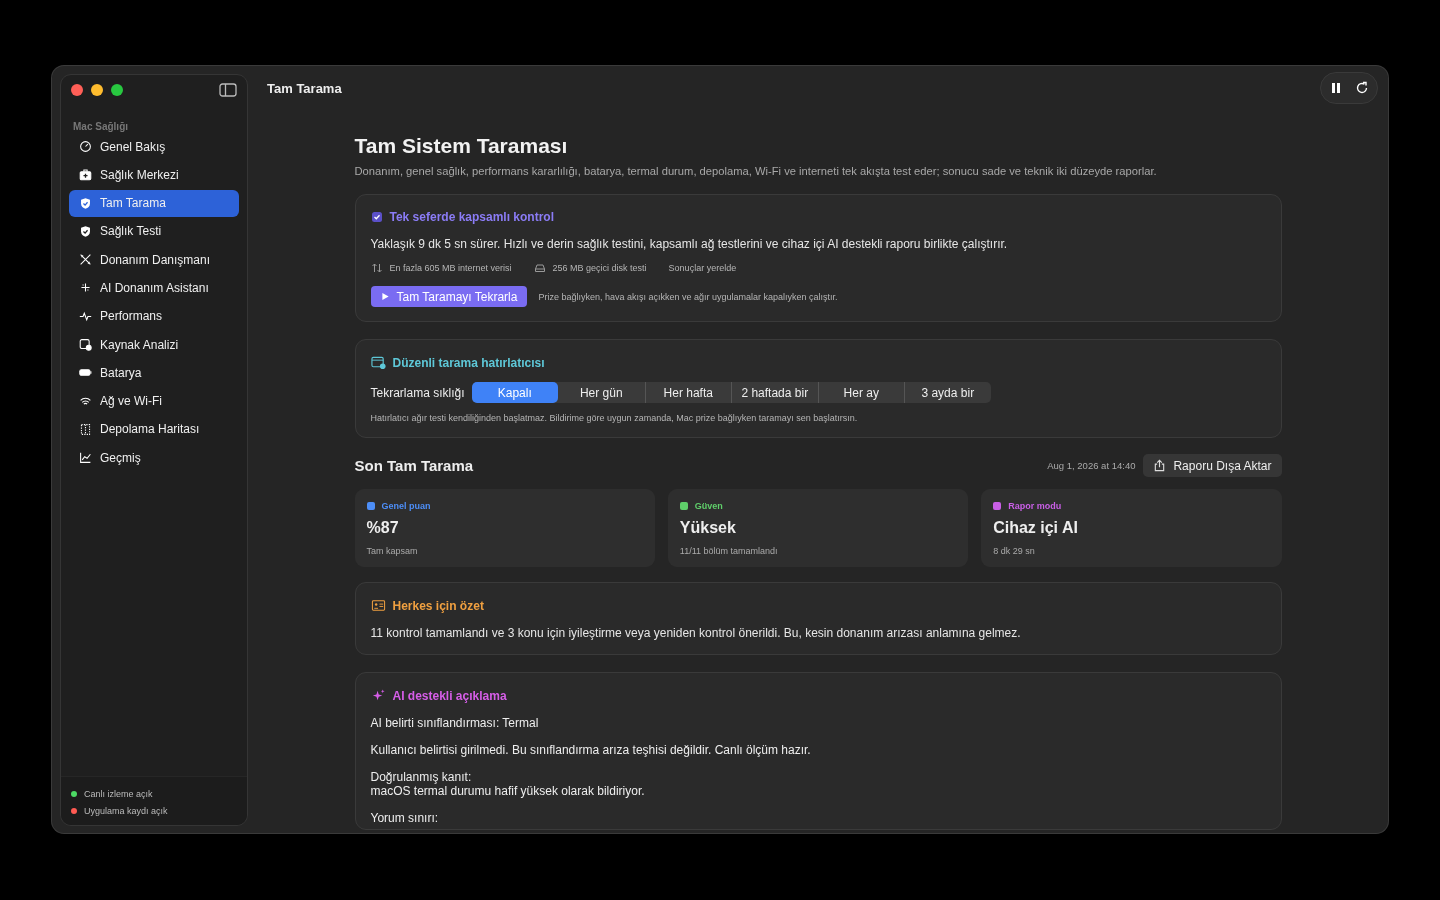  What do you see at coordinates (1362, 88) in the screenshot?
I see `refresh-icon` at bounding box center [1362, 88].